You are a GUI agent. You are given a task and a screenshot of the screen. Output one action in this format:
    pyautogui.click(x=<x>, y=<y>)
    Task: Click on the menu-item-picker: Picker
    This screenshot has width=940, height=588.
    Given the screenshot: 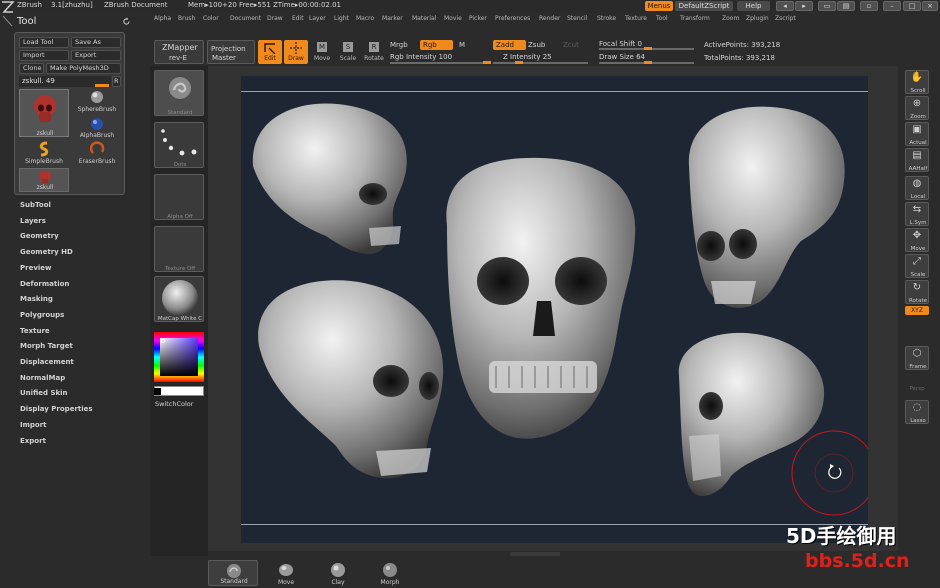 What is the action you would take?
    pyautogui.click(x=478, y=18)
    